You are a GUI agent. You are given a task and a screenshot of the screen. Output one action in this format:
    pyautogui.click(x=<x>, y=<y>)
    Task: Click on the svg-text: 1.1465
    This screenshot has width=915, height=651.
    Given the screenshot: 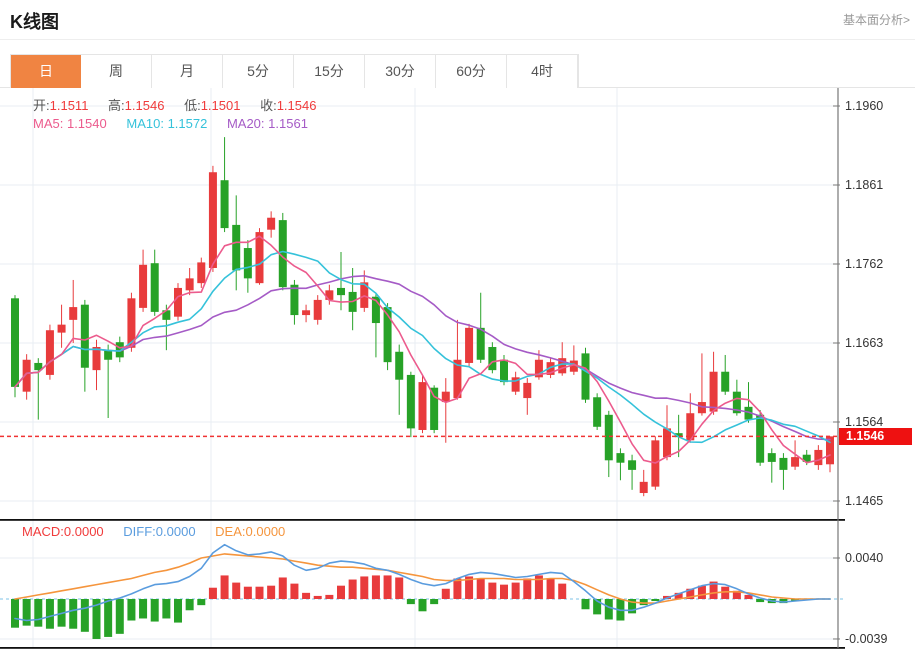 What is the action you would take?
    pyautogui.click(x=864, y=501)
    